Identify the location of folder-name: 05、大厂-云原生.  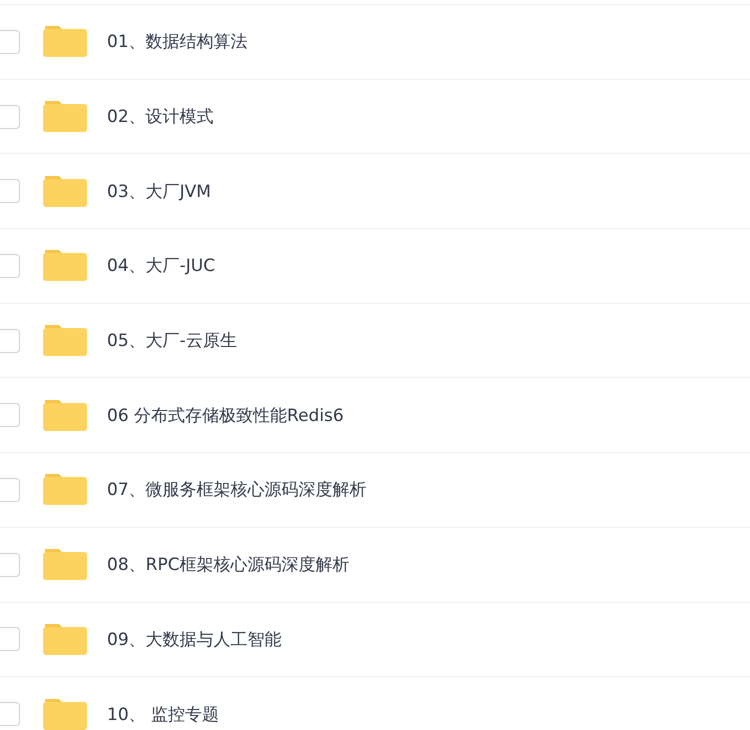
(172, 340).